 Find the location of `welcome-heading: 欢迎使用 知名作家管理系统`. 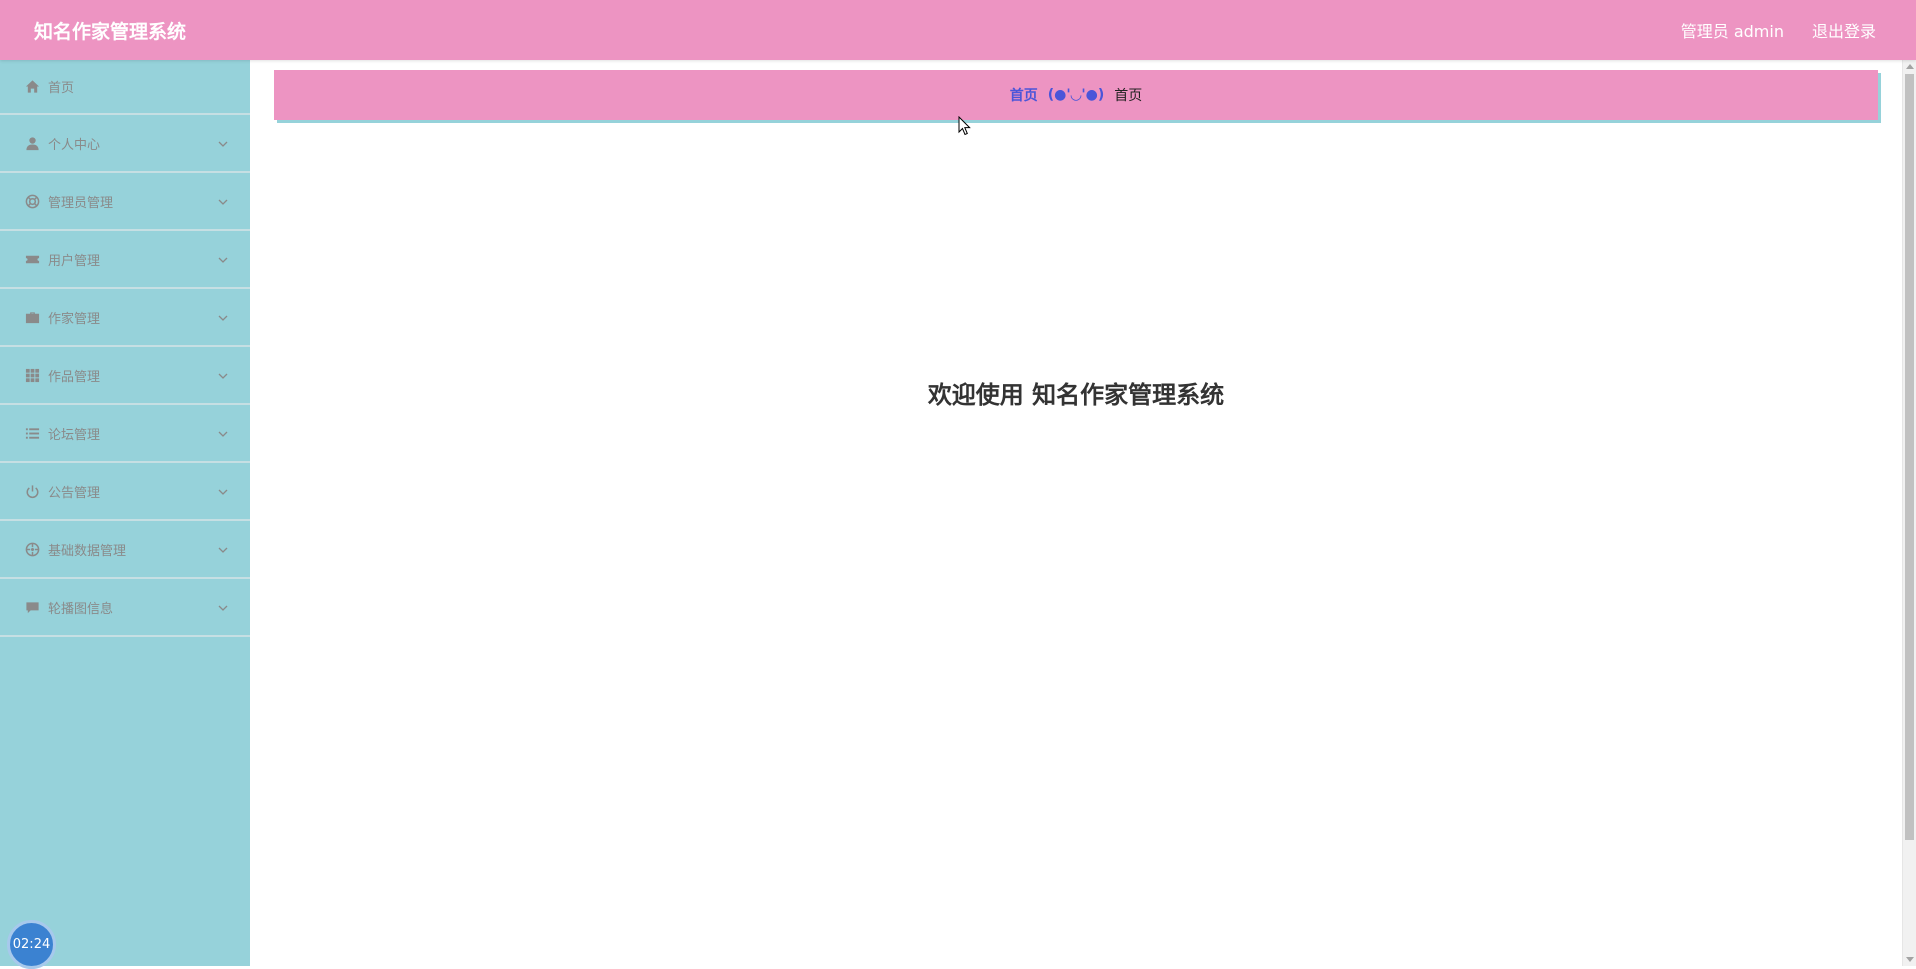

welcome-heading: 欢迎使用 知名作家管理系统 is located at coordinates (1076, 395).